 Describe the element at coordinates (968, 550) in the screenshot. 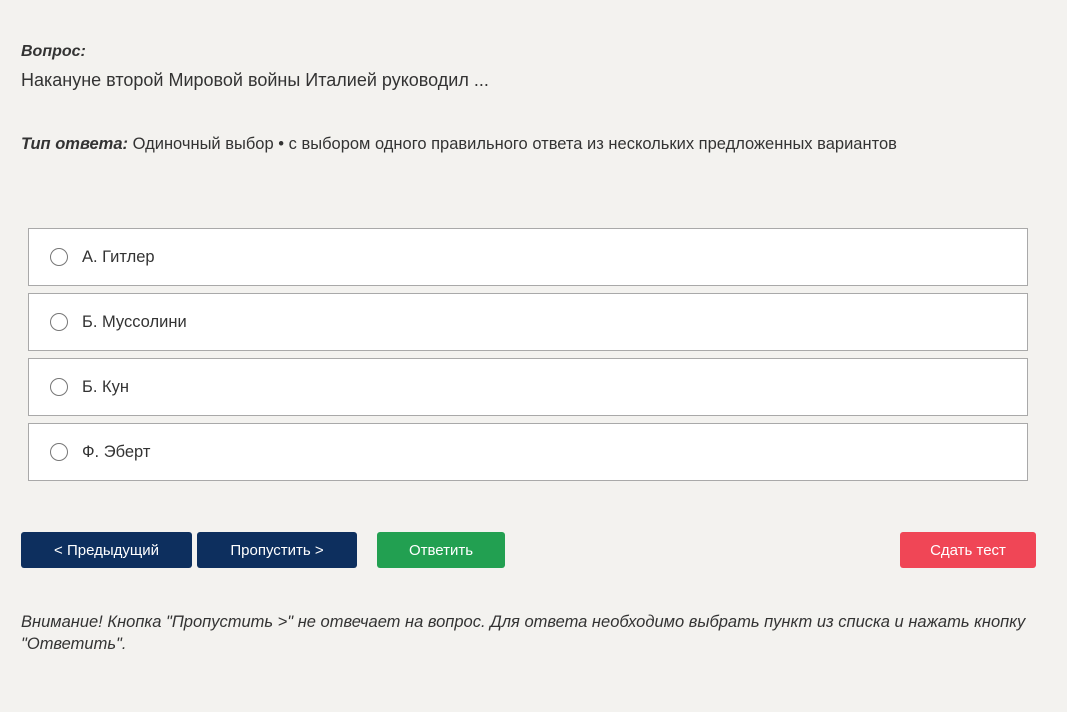

I see `submit-test-button: Сдать тест` at that location.